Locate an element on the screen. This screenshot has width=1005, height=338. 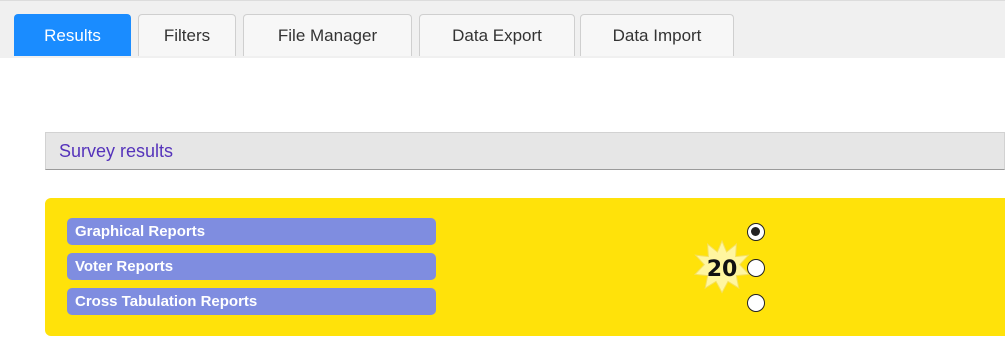
step-number-badge: 20 is located at coordinates (722, 269).